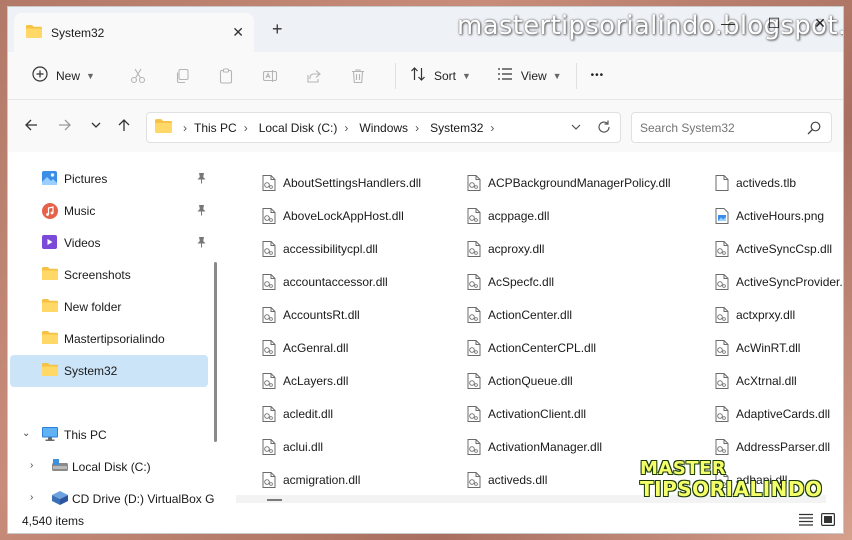 Image resolution: width=852 pixels, height=540 pixels. I want to click on file-item: ActiveSyncProvider.dll, so click(779, 281).